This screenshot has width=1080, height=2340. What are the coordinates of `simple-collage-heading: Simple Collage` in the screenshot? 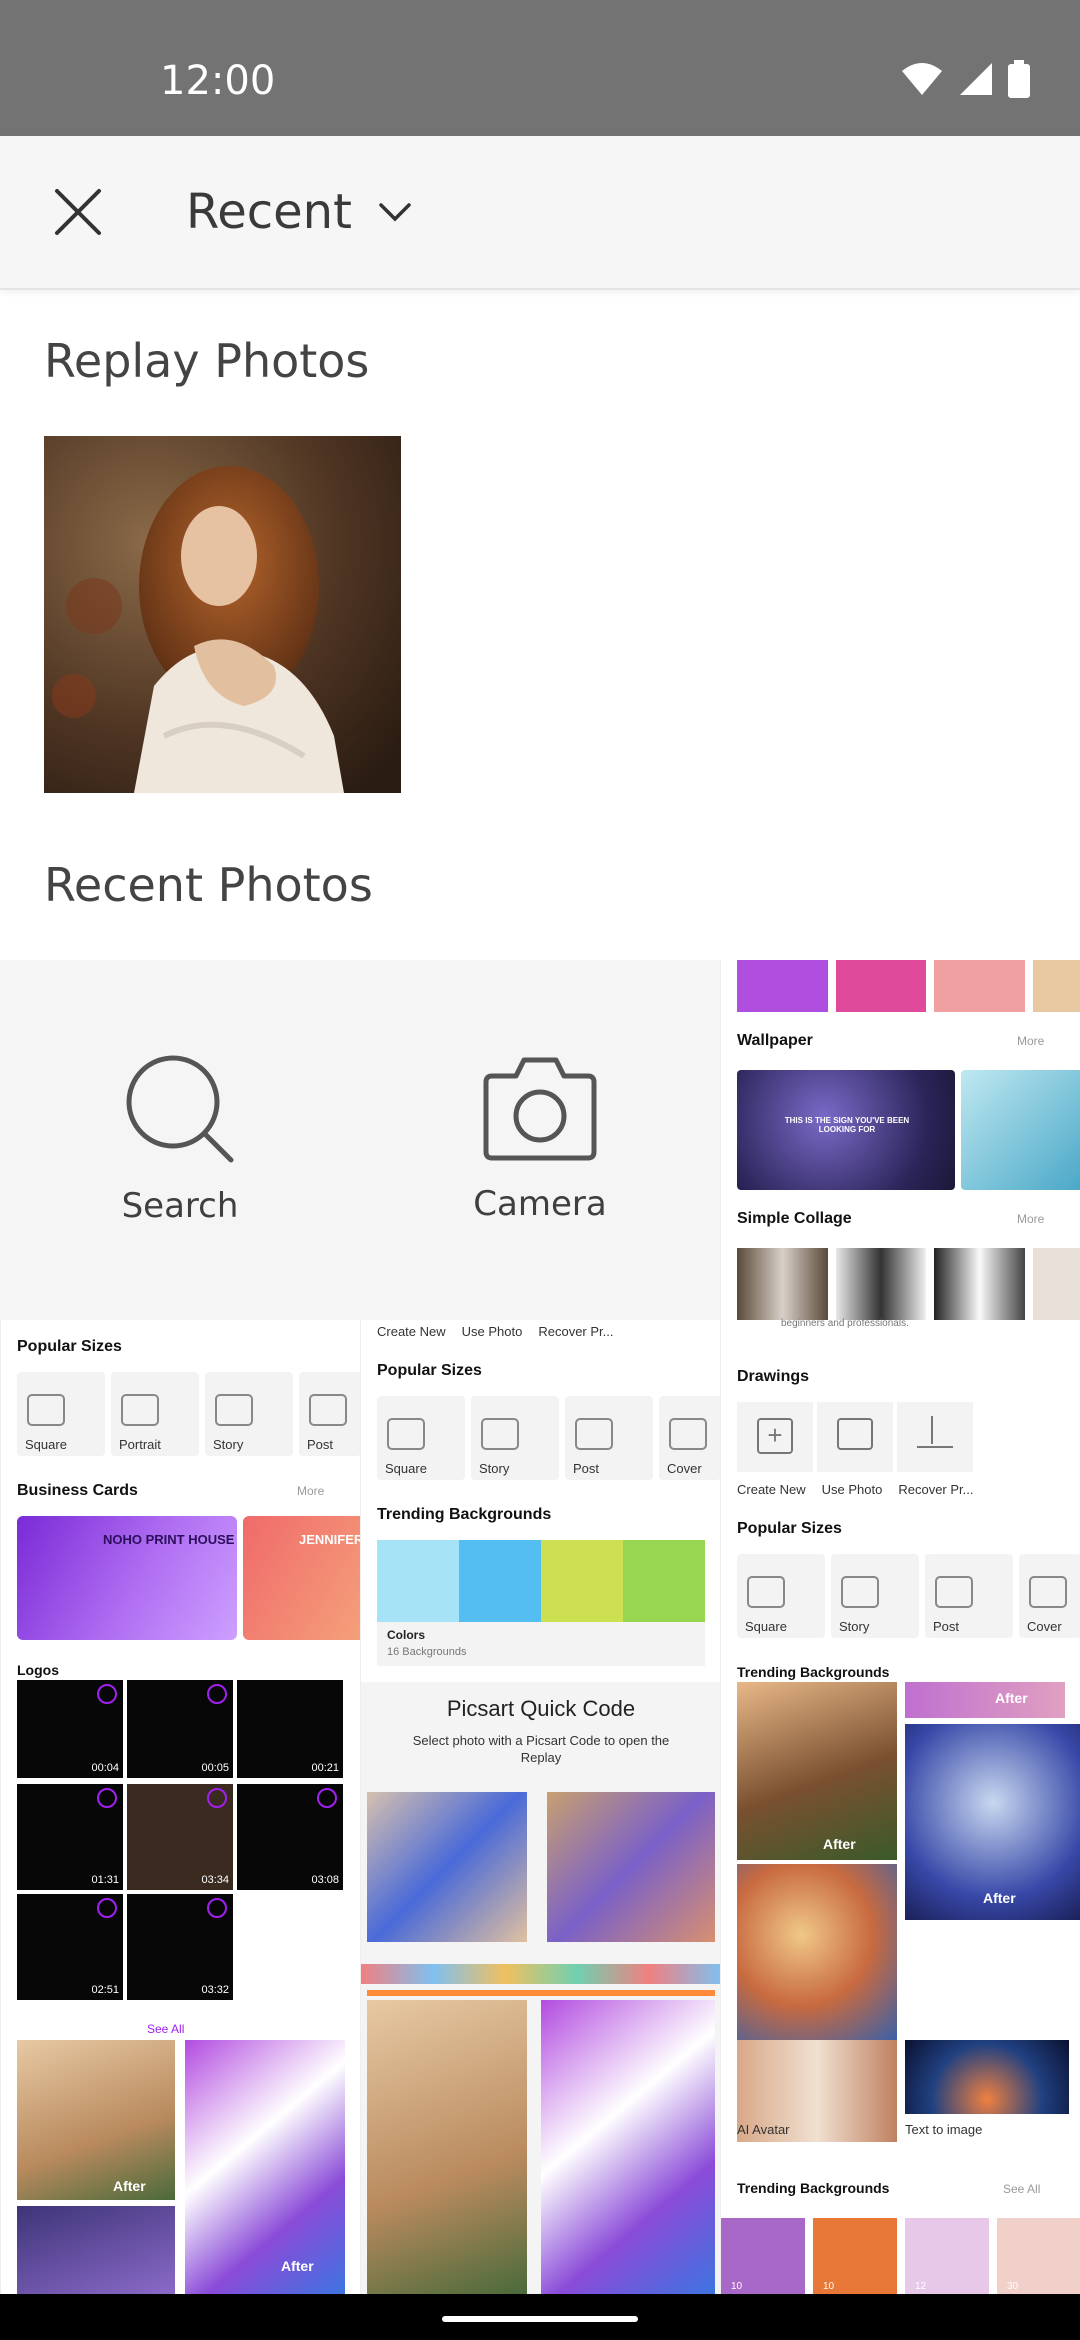 It's located at (794, 1218).